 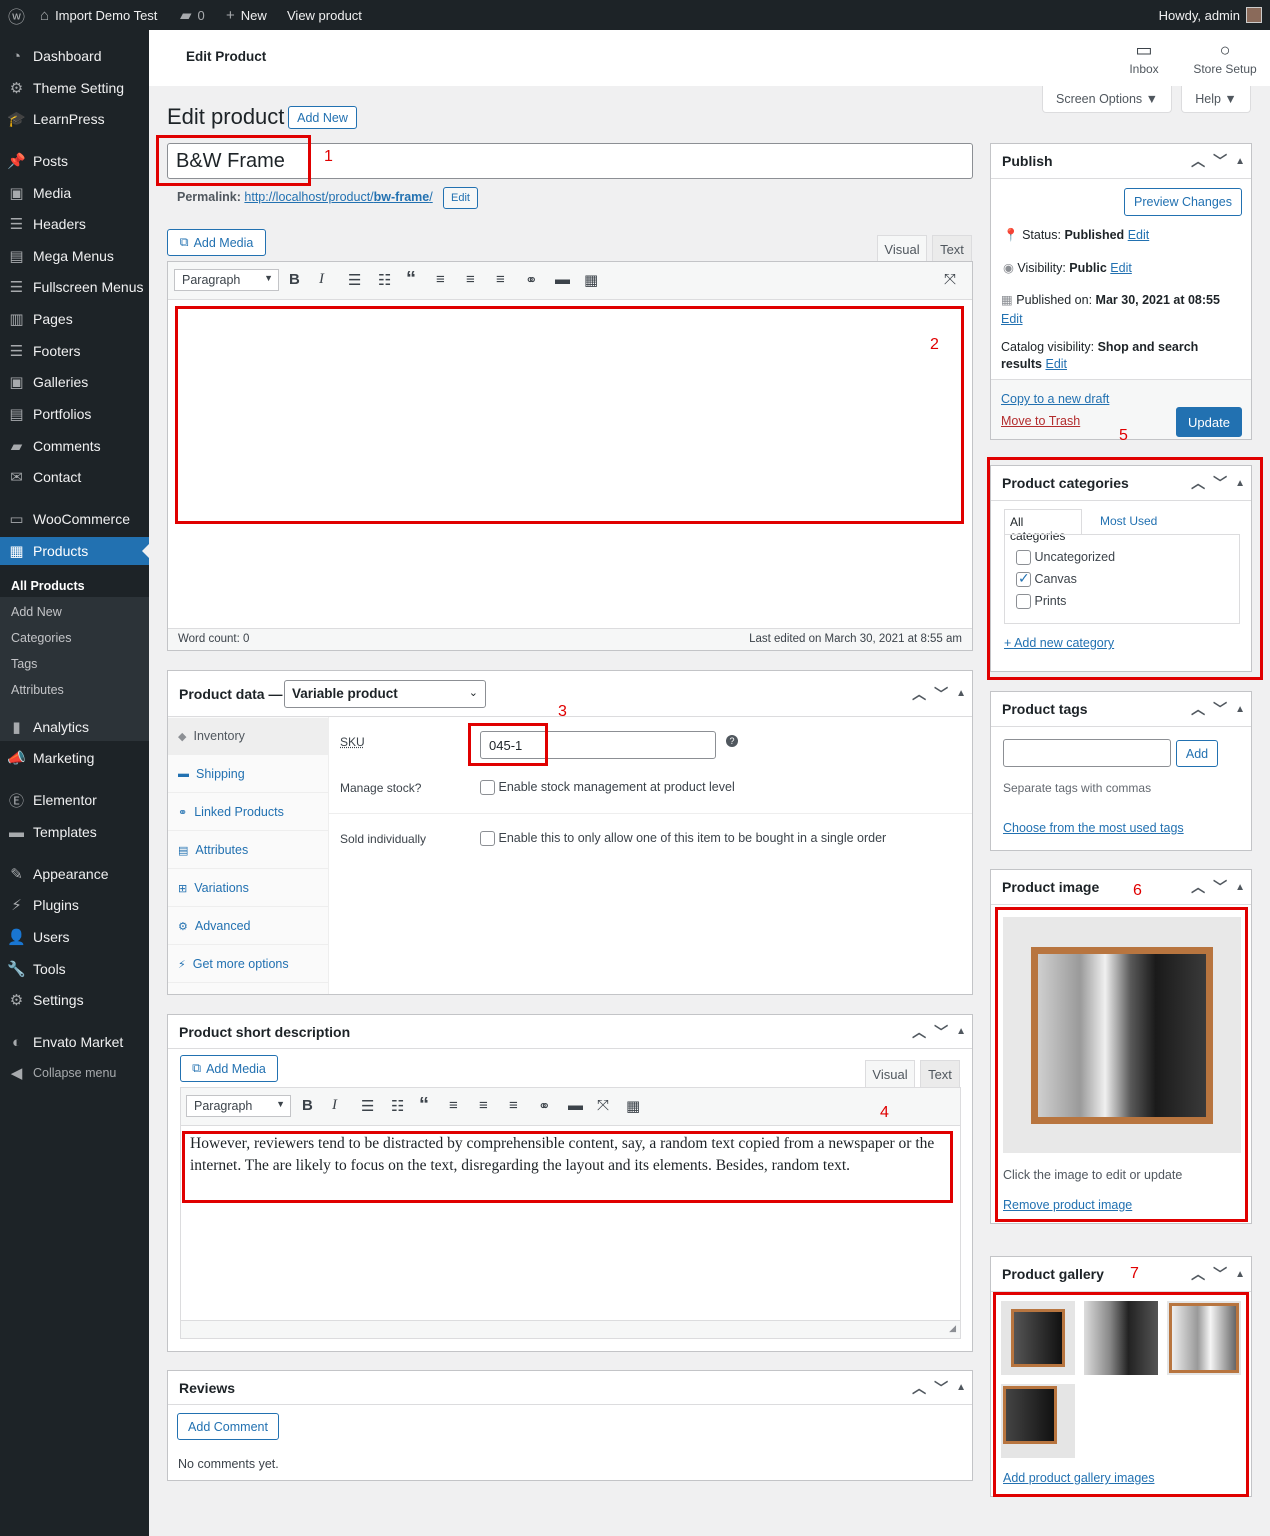 I want to click on visibility-edit-link: Edit, so click(x=1121, y=268).